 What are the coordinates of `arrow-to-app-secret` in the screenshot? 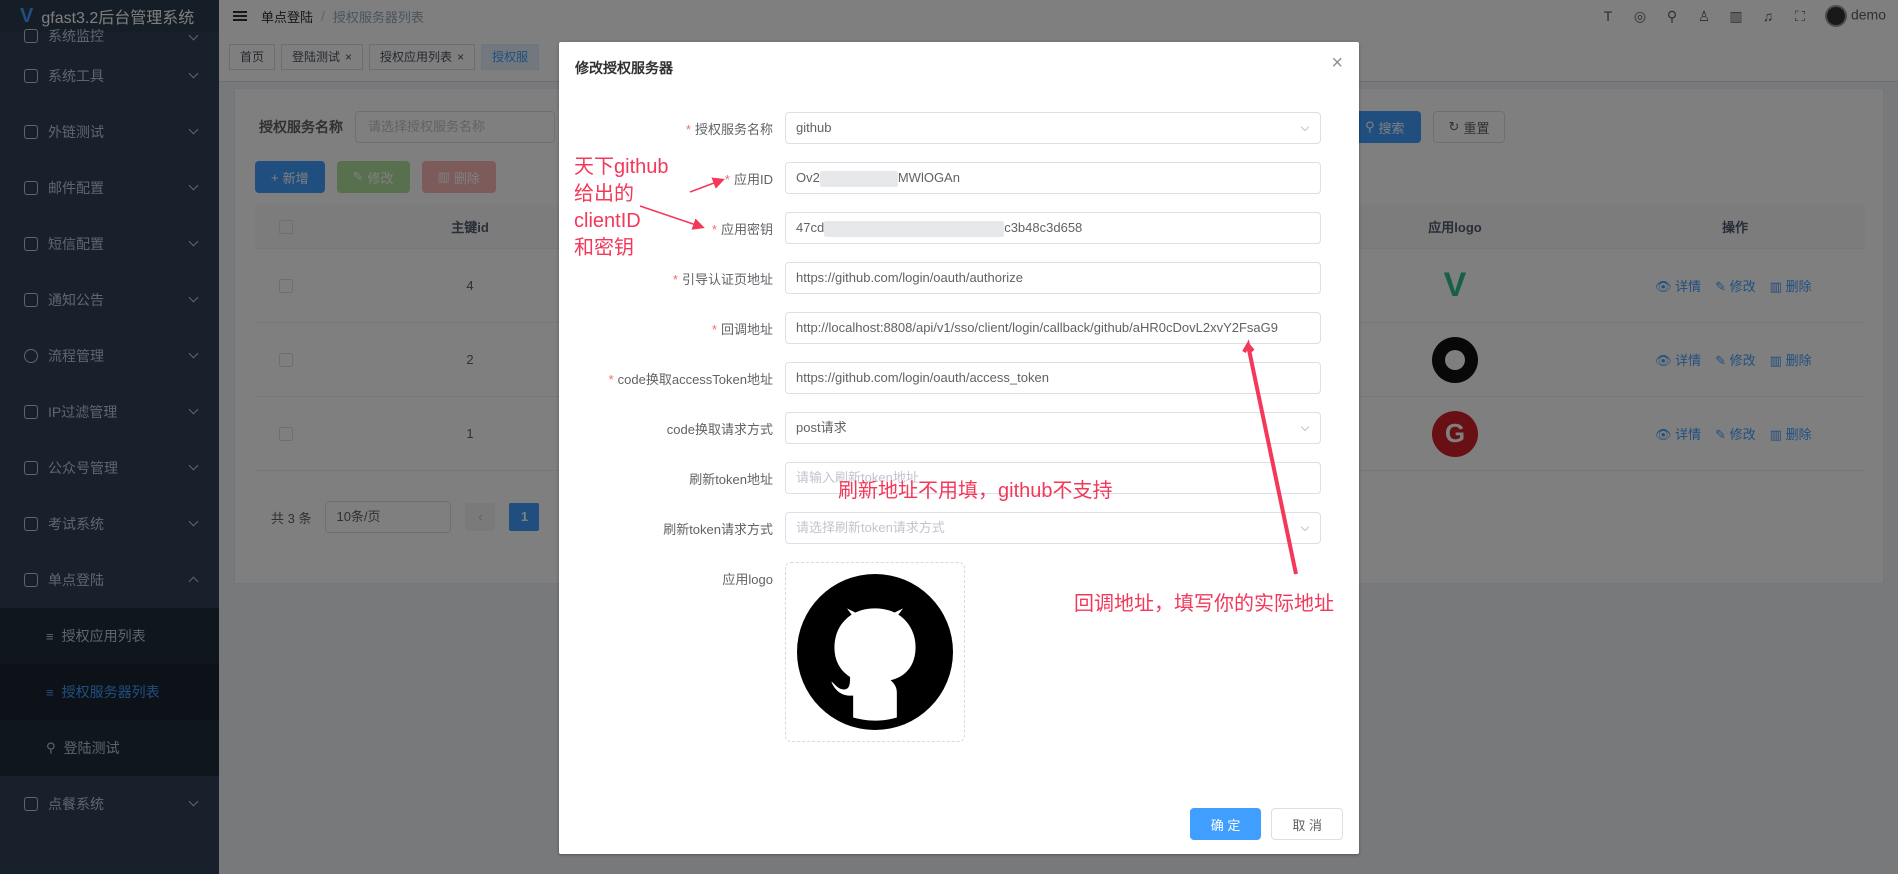 It's located at (672, 217).